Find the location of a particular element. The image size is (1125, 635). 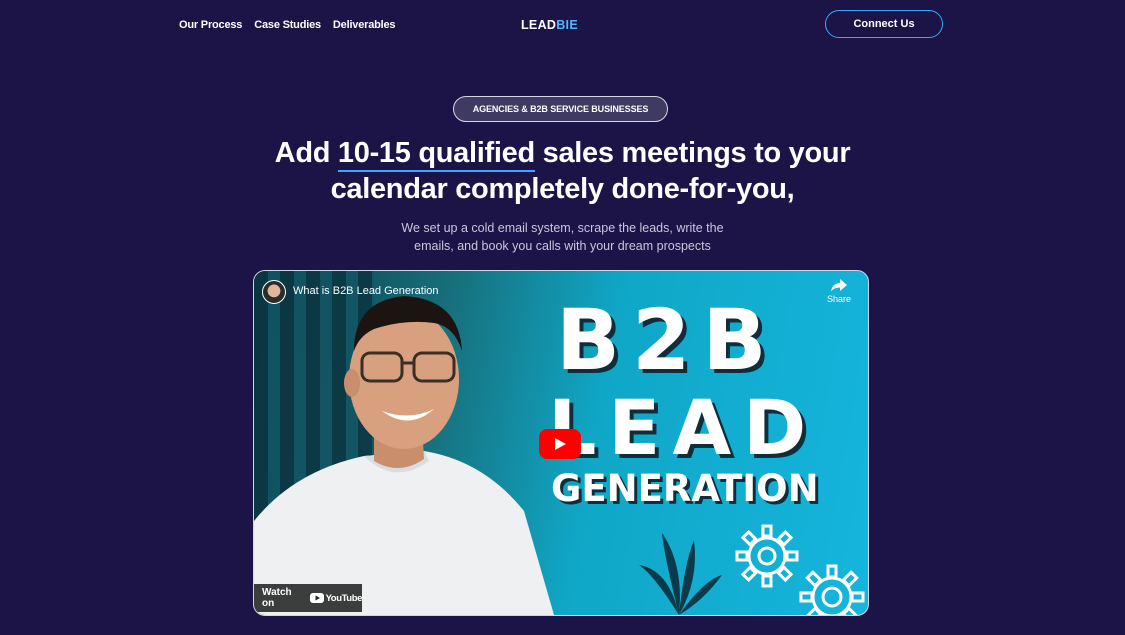

youtube-icon is located at coordinates (316, 598).